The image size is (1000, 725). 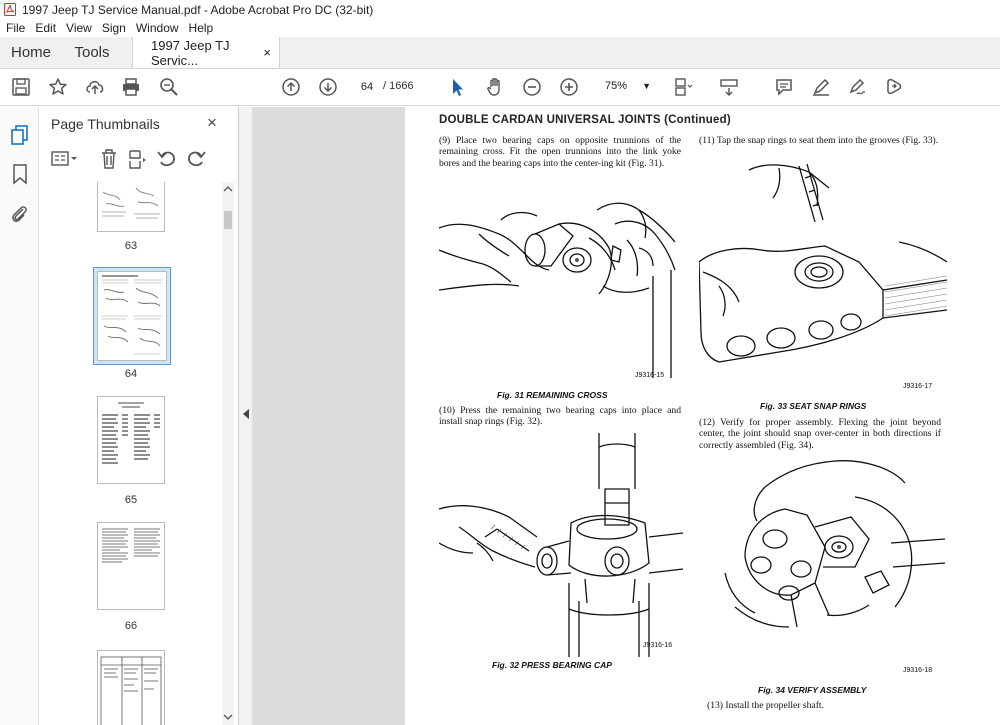 I want to click on delete-page-icon, so click(x=109, y=159).